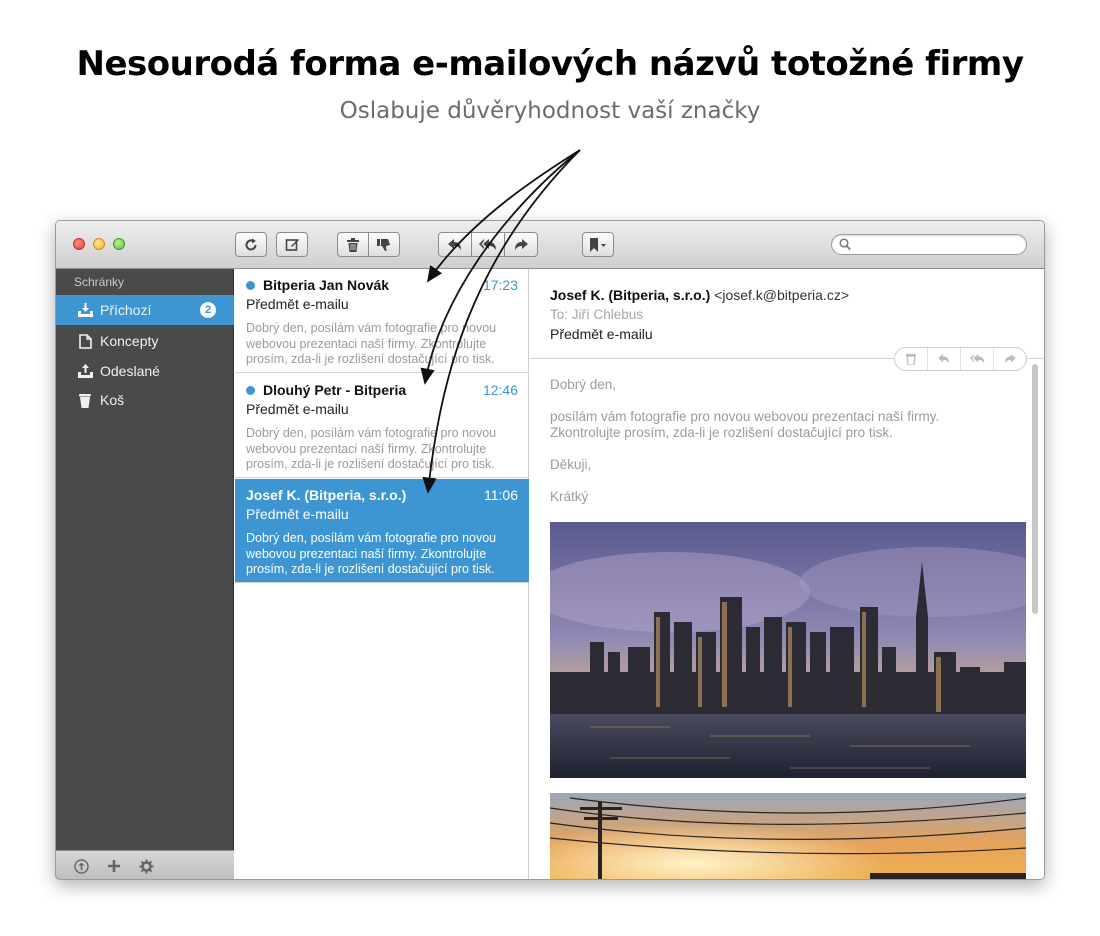 The image size is (1100, 936). I want to click on junk-icon, so click(383, 244).